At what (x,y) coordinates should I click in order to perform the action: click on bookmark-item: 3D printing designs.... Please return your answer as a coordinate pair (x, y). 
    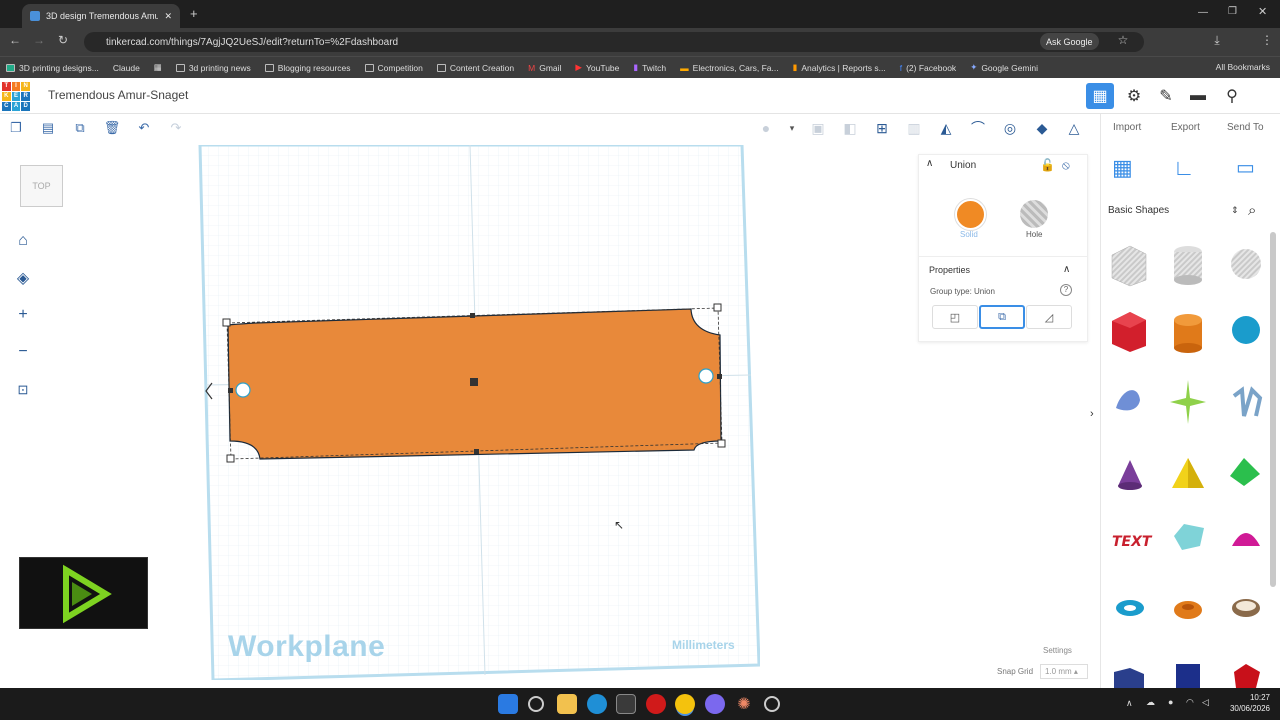
    Looking at the image, I should click on (52, 68).